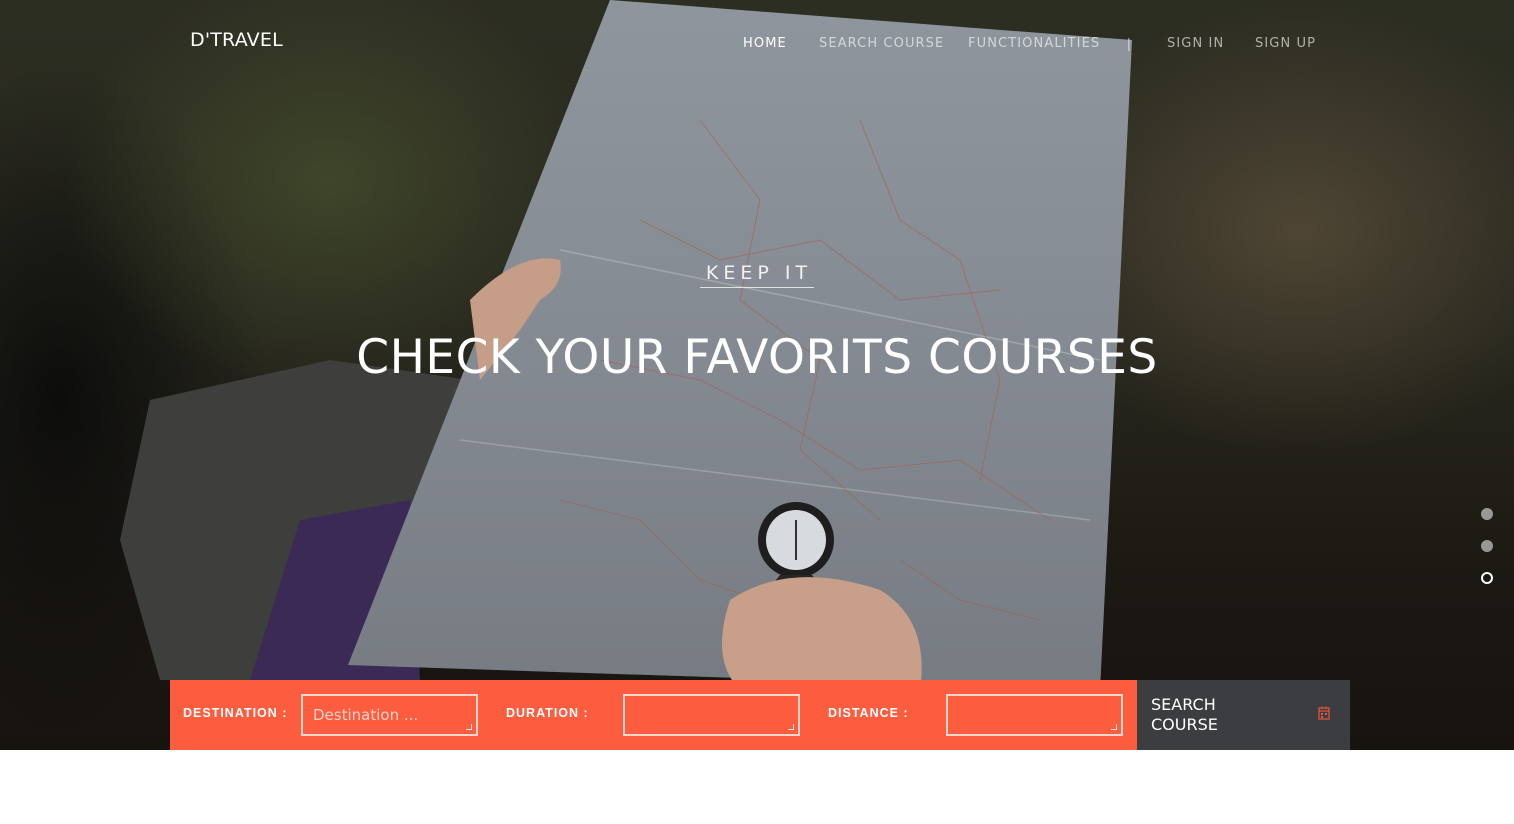  What do you see at coordinates (1324, 715) in the screenshot?
I see `calendar-icon` at bounding box center [1324, 715].